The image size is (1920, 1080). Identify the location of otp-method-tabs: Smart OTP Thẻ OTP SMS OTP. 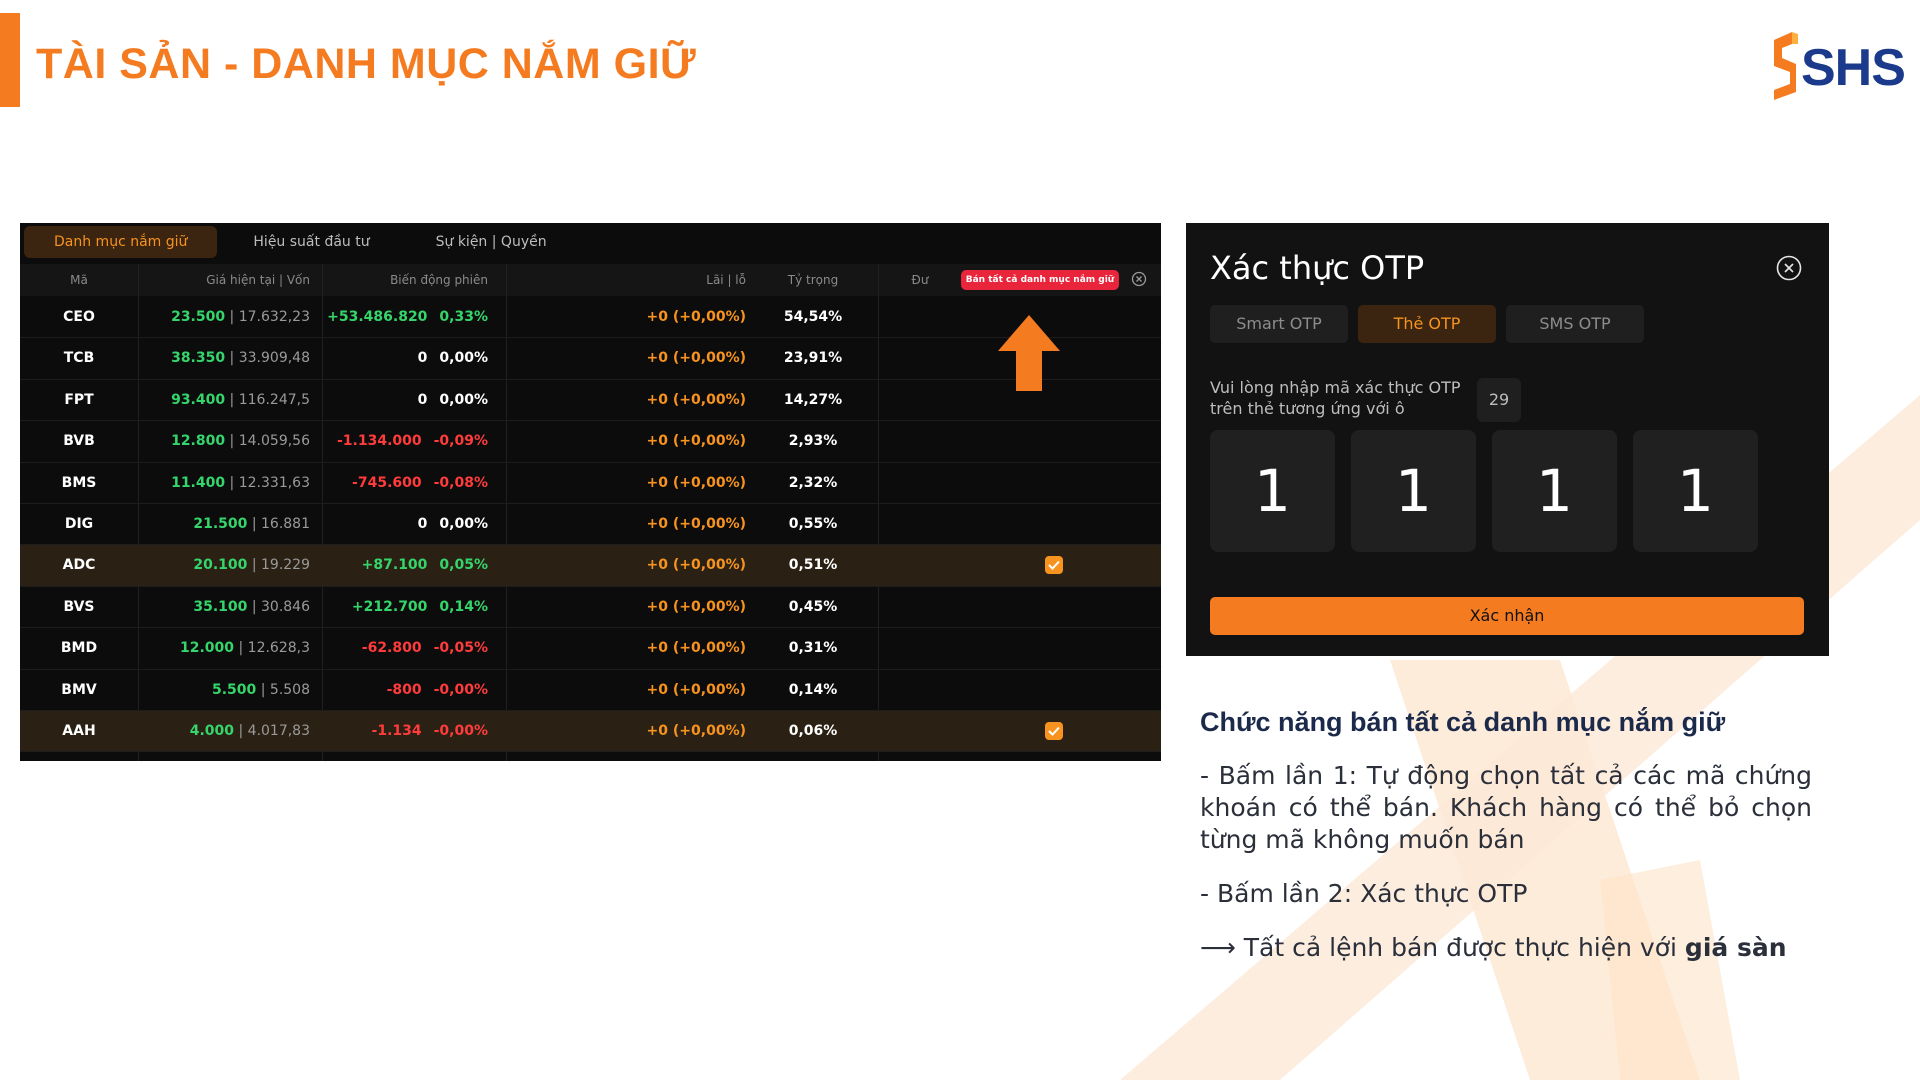
(1432, 324).